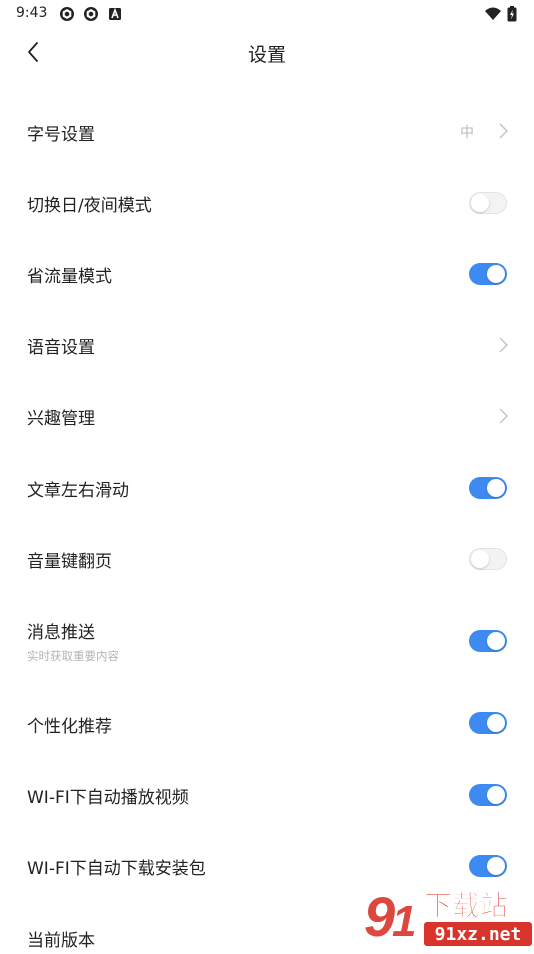  I want to click on data-saver-toggle, so click(488, 274).